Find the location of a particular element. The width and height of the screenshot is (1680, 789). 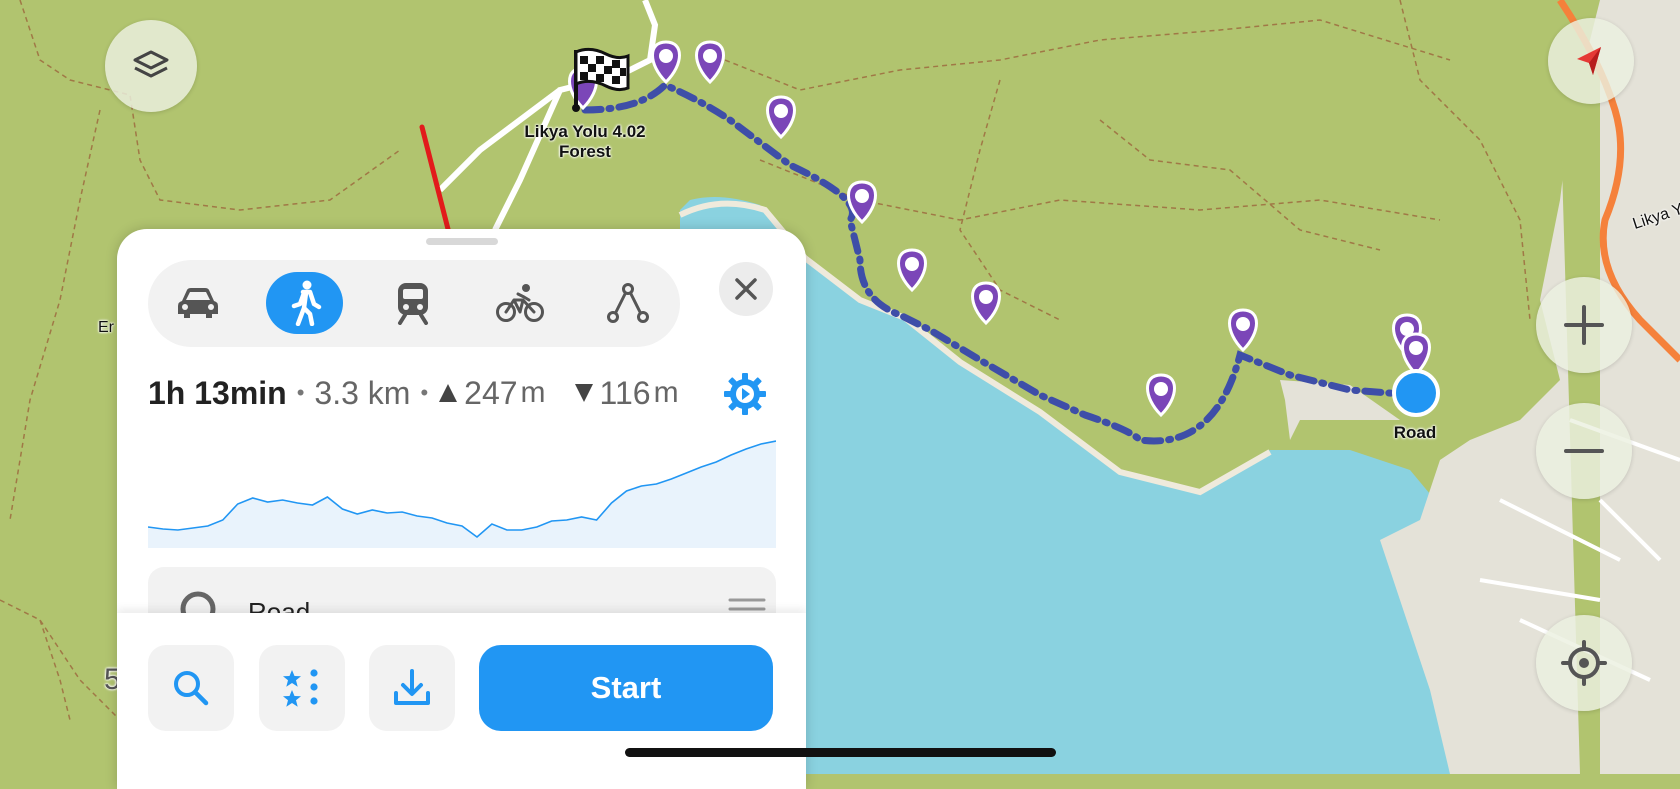

search-button is located at coordinates (191, 688).